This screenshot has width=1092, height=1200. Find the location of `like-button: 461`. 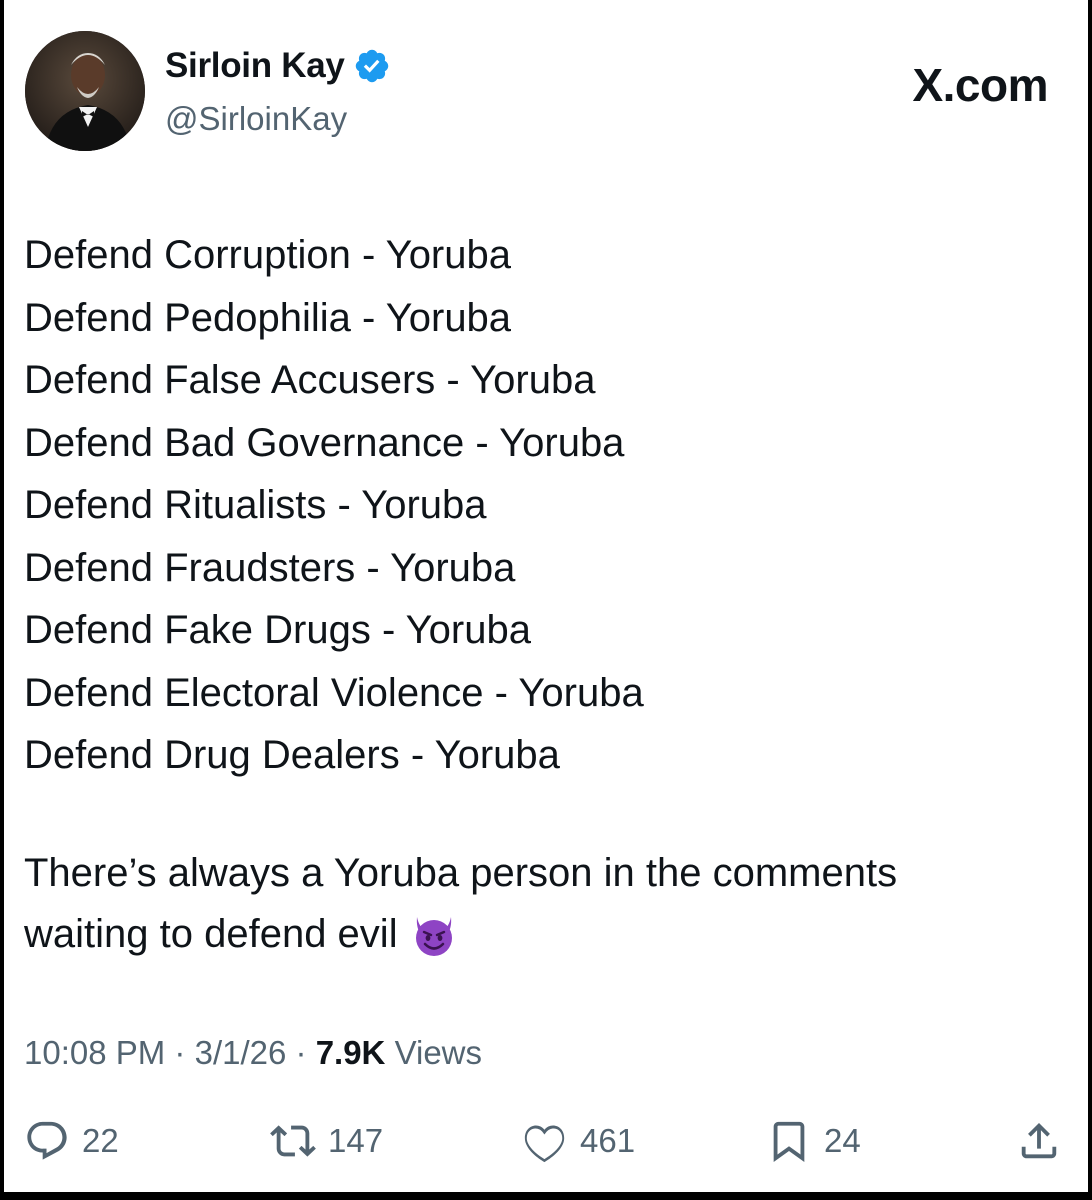

like-button: 461 is located at coordinates (578, 1141).